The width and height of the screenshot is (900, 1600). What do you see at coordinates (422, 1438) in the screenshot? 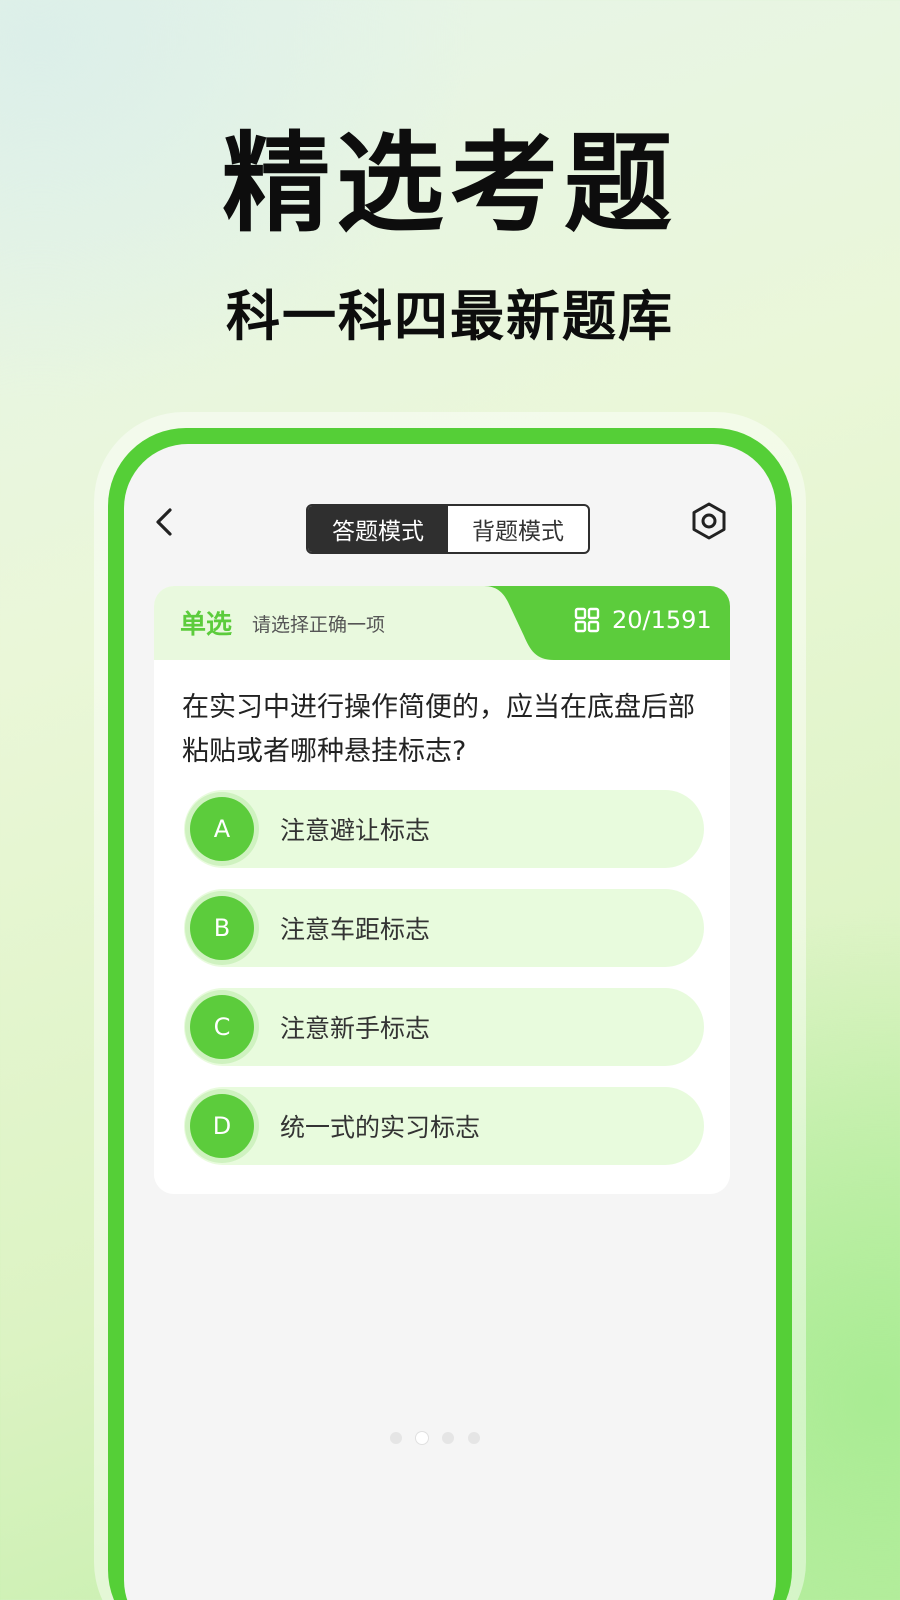
I see `page-dot-active` at bounding box center [422, 1438].